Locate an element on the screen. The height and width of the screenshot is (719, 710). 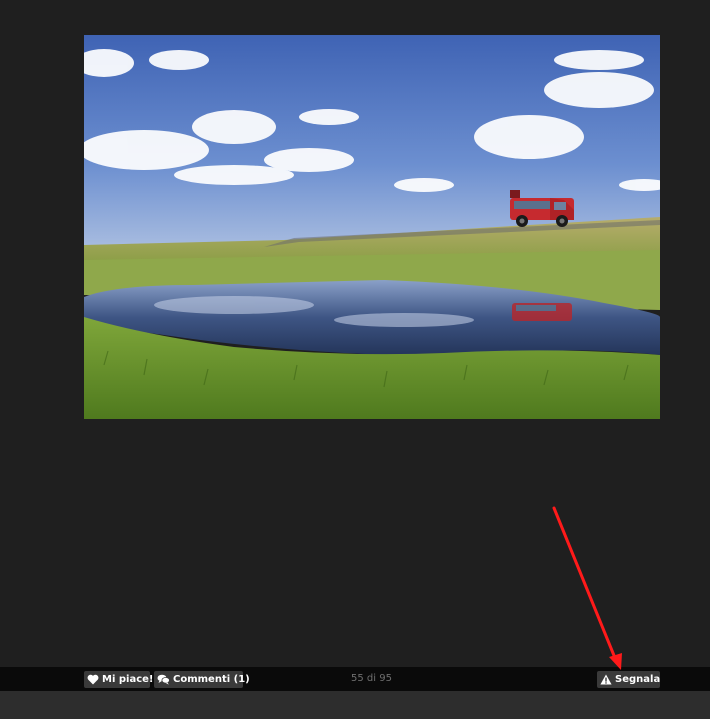
like-button: Mi piace! is located at coordinates (119, 679).